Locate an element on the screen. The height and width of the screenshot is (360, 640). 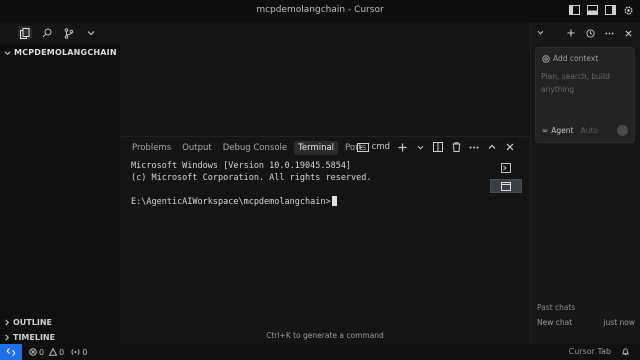
project-name: MCPDEMOLANGCHAIN is located at coordinates (65, 52).